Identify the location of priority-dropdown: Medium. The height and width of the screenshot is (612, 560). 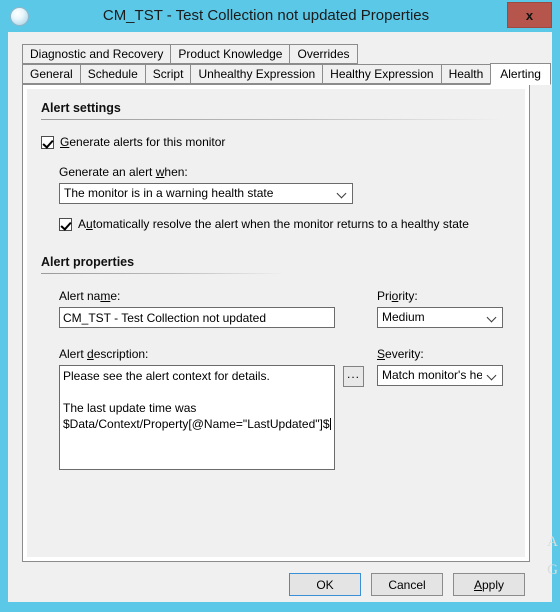
(440, 317).